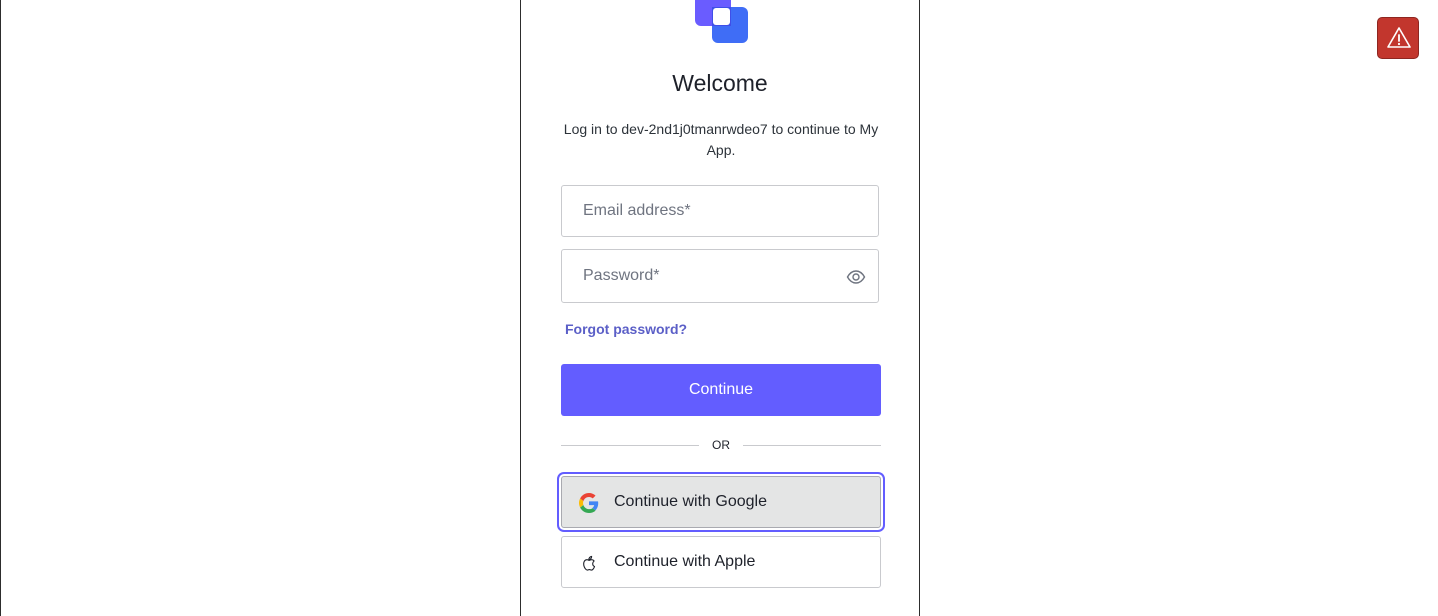  I want to click on apple-button-label: Continue with Apple, so click(685, 561).